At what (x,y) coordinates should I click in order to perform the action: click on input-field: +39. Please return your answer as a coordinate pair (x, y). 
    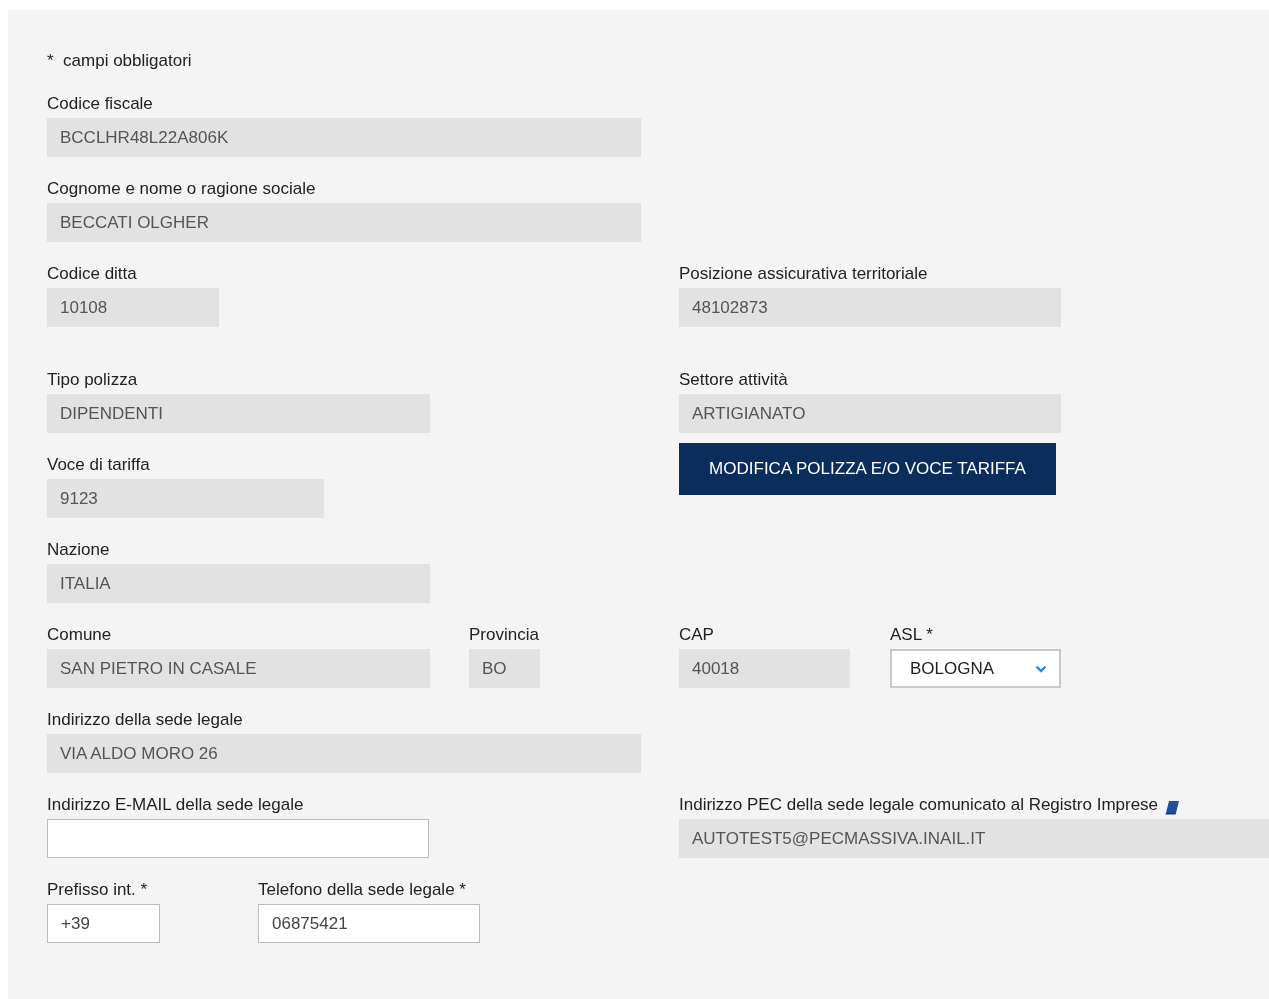
    Looking at the image, I should click on (103, 923).